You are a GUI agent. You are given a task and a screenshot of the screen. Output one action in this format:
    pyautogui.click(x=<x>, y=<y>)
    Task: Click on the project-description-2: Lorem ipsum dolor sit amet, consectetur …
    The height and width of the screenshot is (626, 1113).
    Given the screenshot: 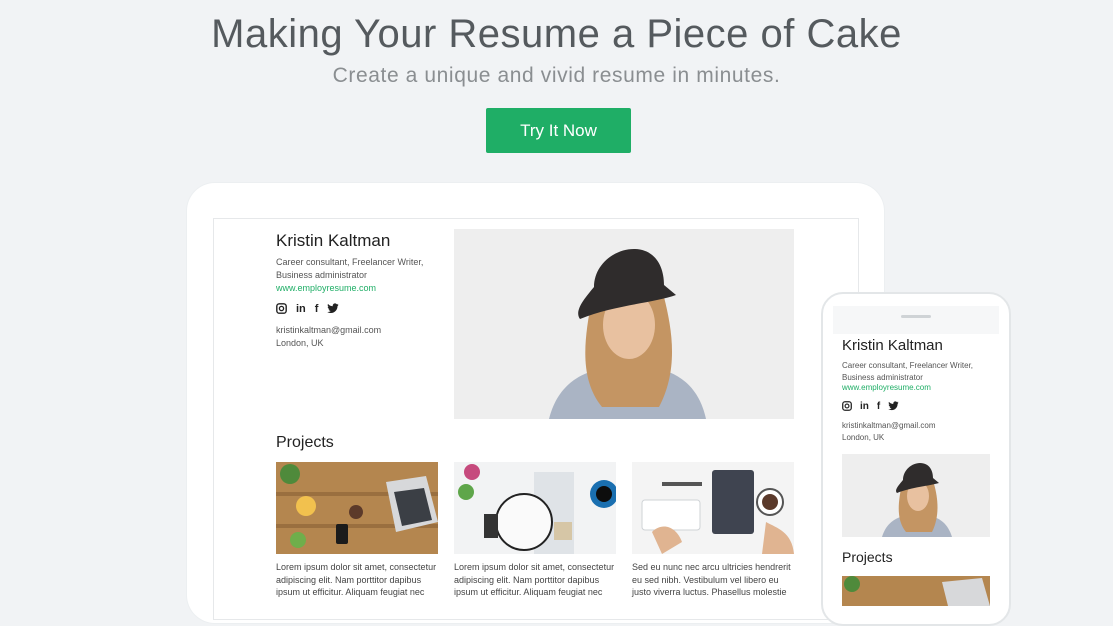 What is the action you would take?
    pyautogui.click(x=534, y=579)
    